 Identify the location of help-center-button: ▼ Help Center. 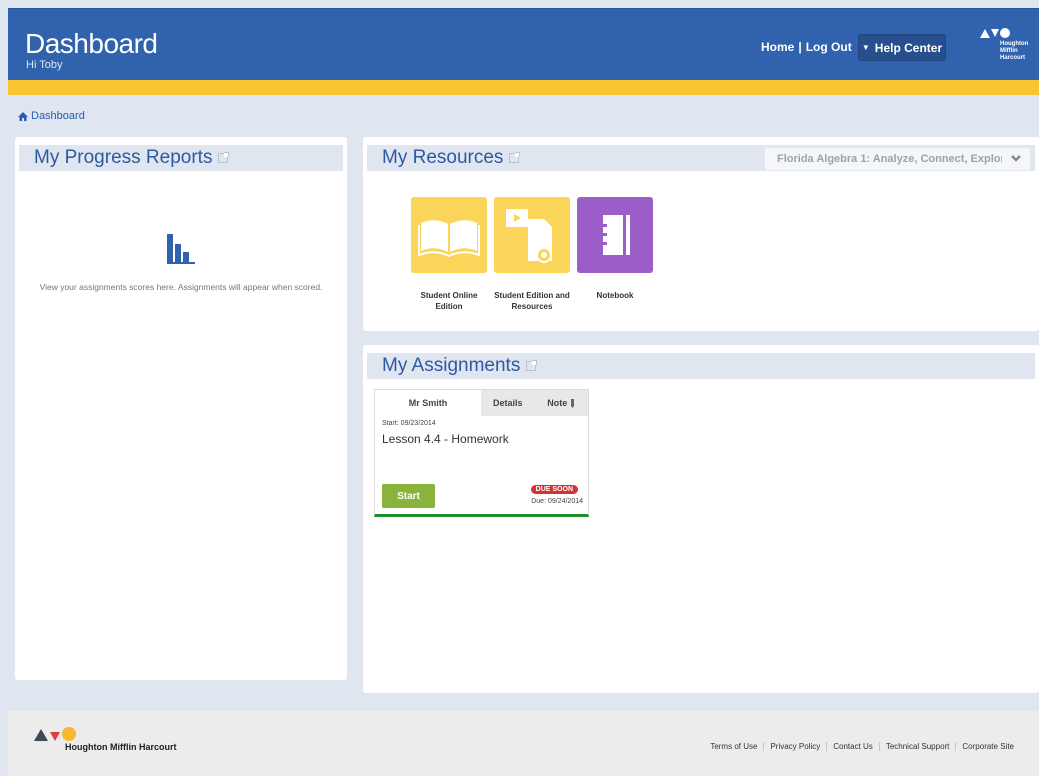
(902, 47).